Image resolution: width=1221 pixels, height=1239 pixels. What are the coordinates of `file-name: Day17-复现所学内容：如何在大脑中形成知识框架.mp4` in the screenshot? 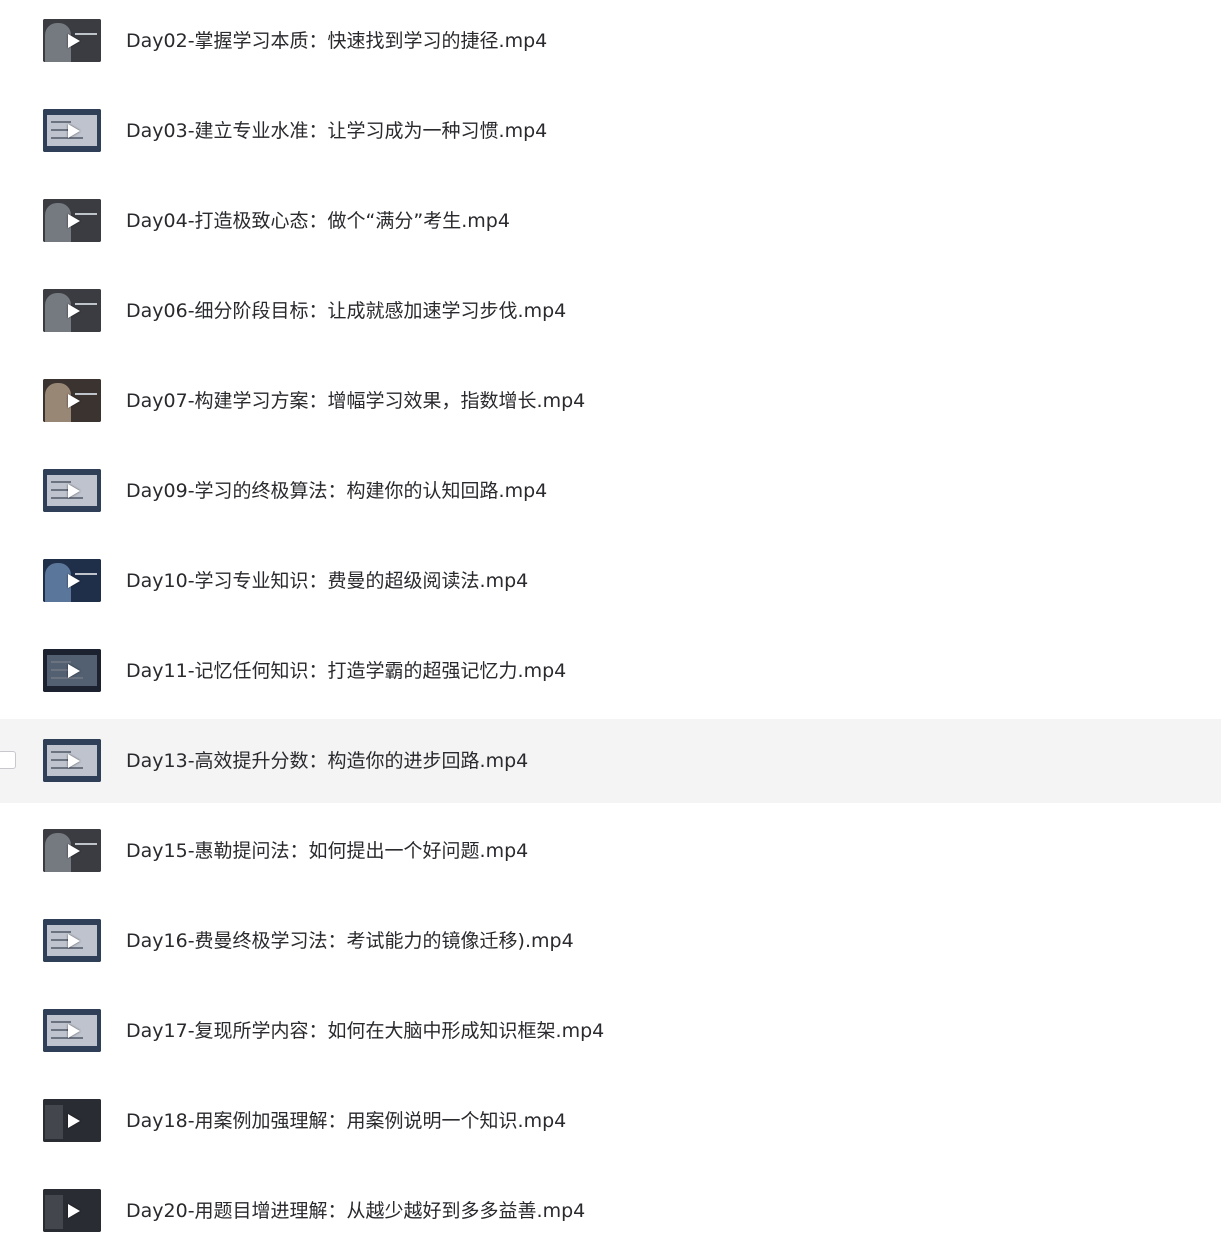 It's located at (365, 1031).